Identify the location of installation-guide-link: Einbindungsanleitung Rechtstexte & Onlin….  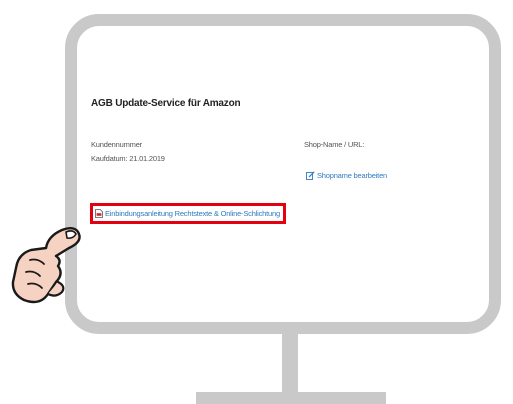
(188, 213).